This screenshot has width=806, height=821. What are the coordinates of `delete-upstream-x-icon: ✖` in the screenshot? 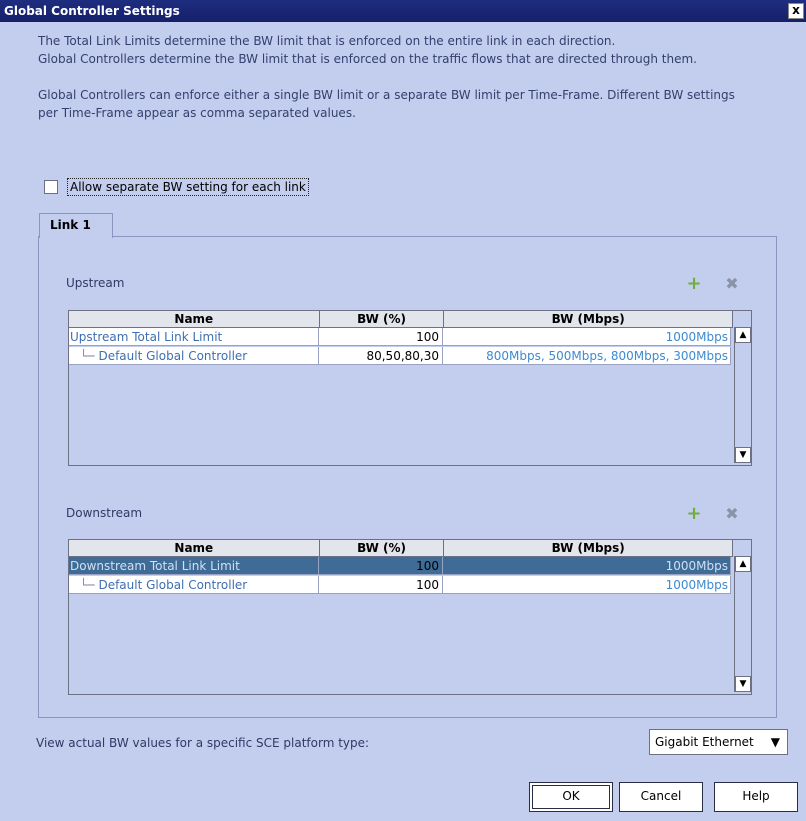 It's located at (732, 284).